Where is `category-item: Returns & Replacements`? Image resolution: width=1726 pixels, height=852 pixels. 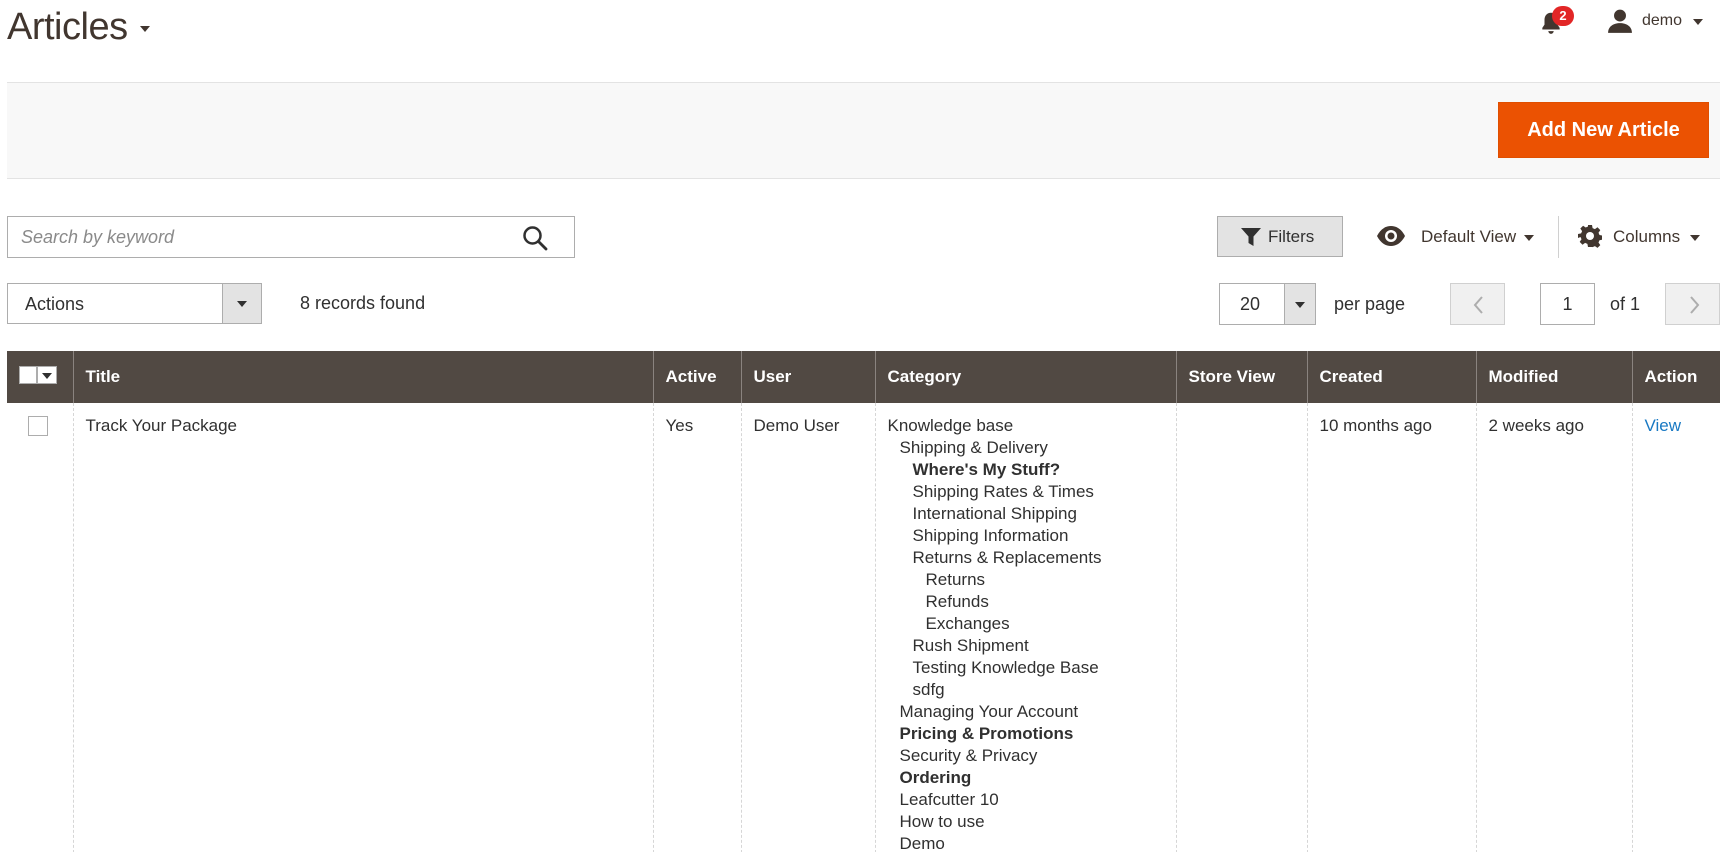
category-item: Returns & Replacements is located at coordinates (1007, 557).